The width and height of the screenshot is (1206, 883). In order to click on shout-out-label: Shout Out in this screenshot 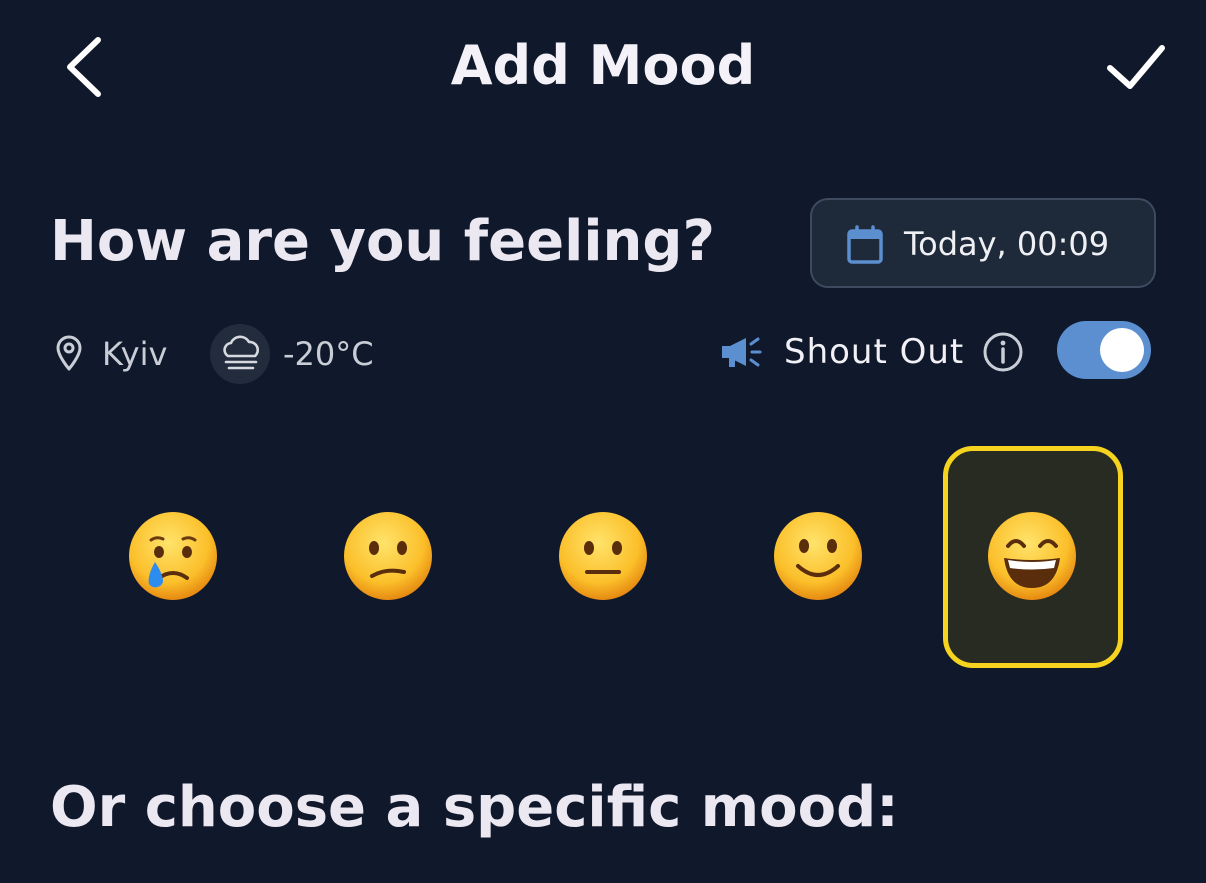, I will do `click(874, 352)`.